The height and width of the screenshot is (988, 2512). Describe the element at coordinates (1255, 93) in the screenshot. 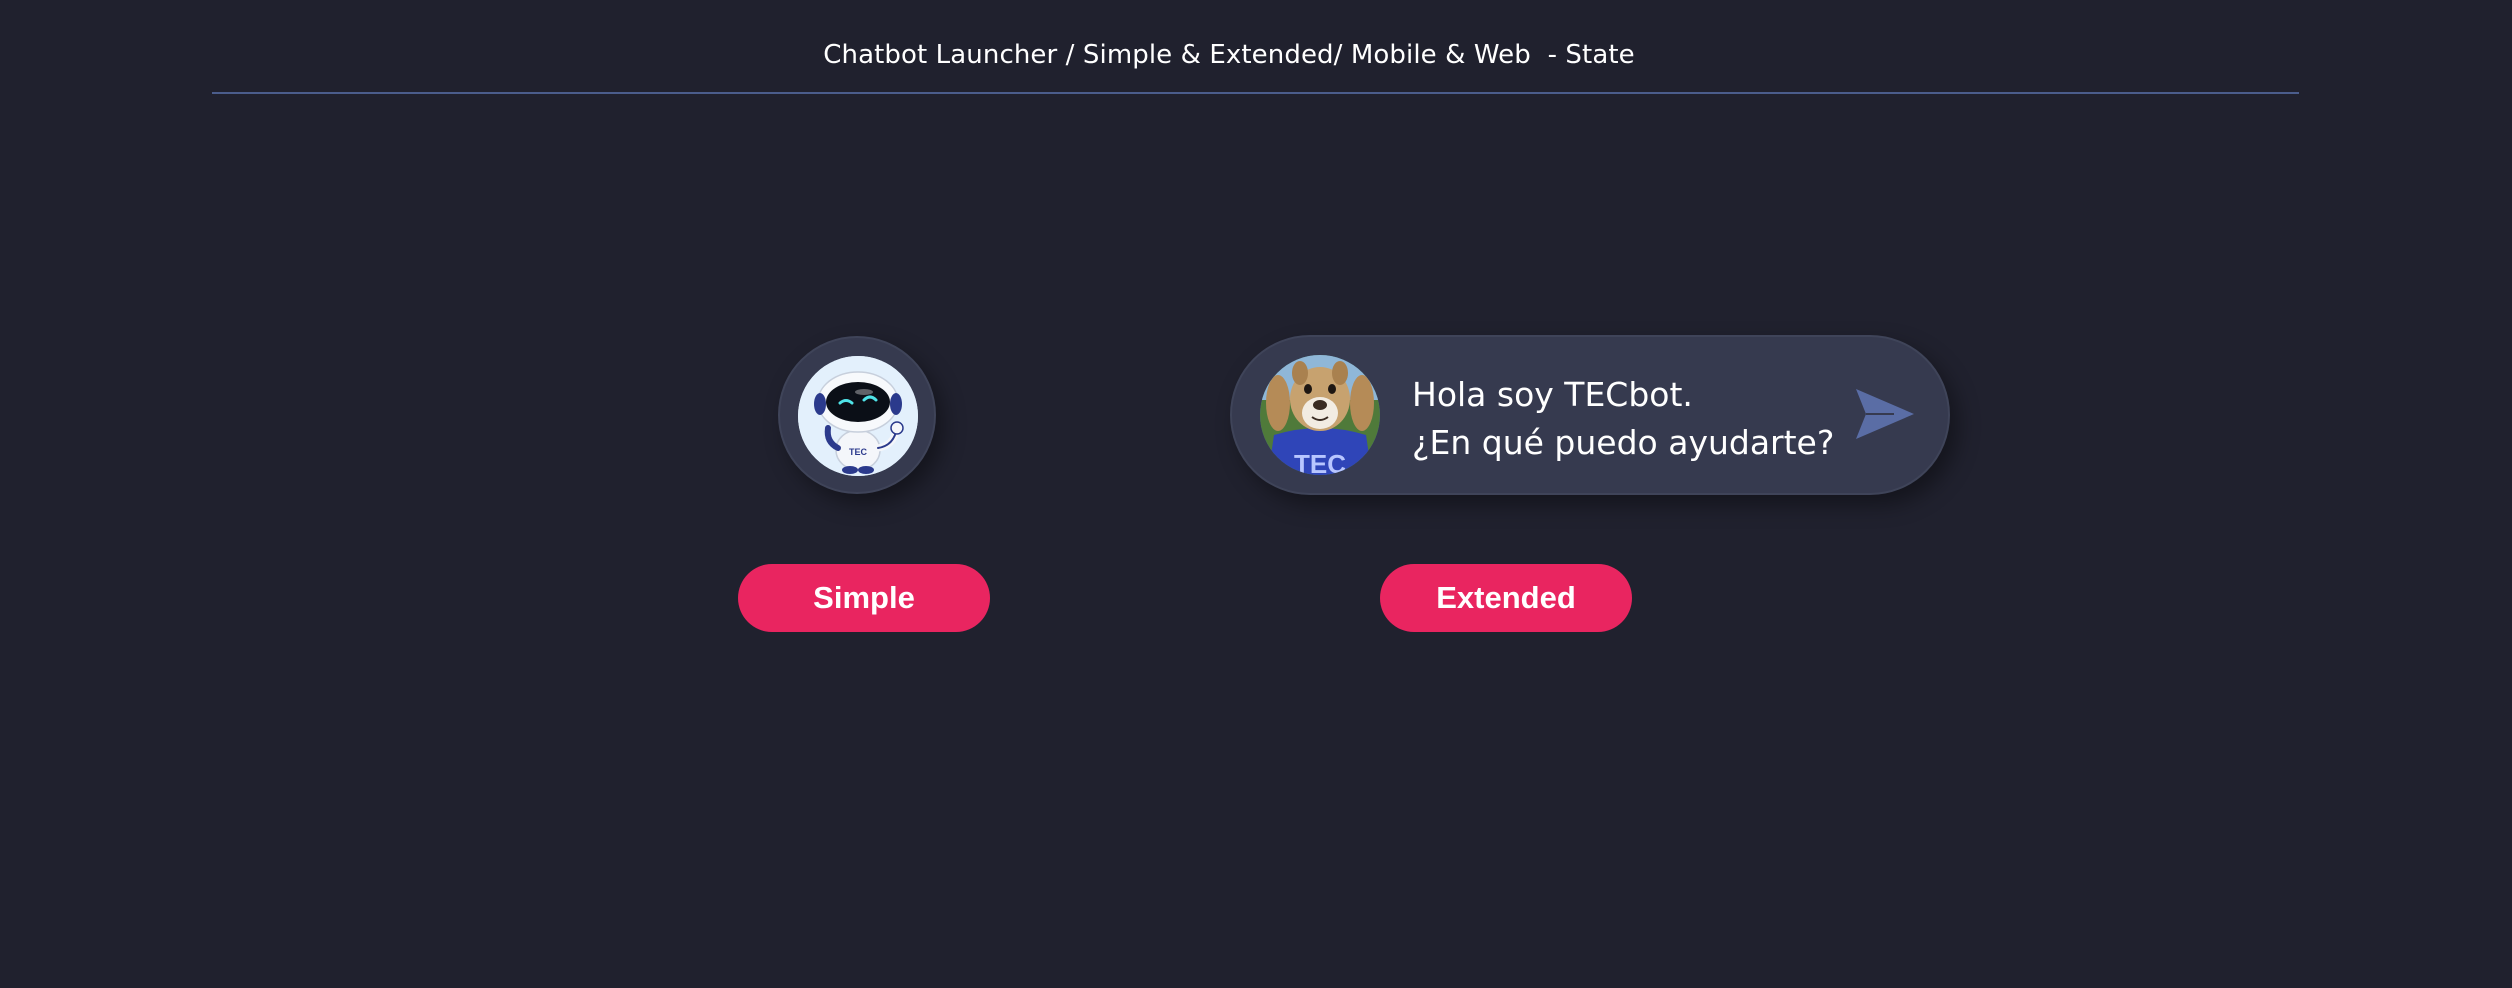

I see `title-divider` at that location.